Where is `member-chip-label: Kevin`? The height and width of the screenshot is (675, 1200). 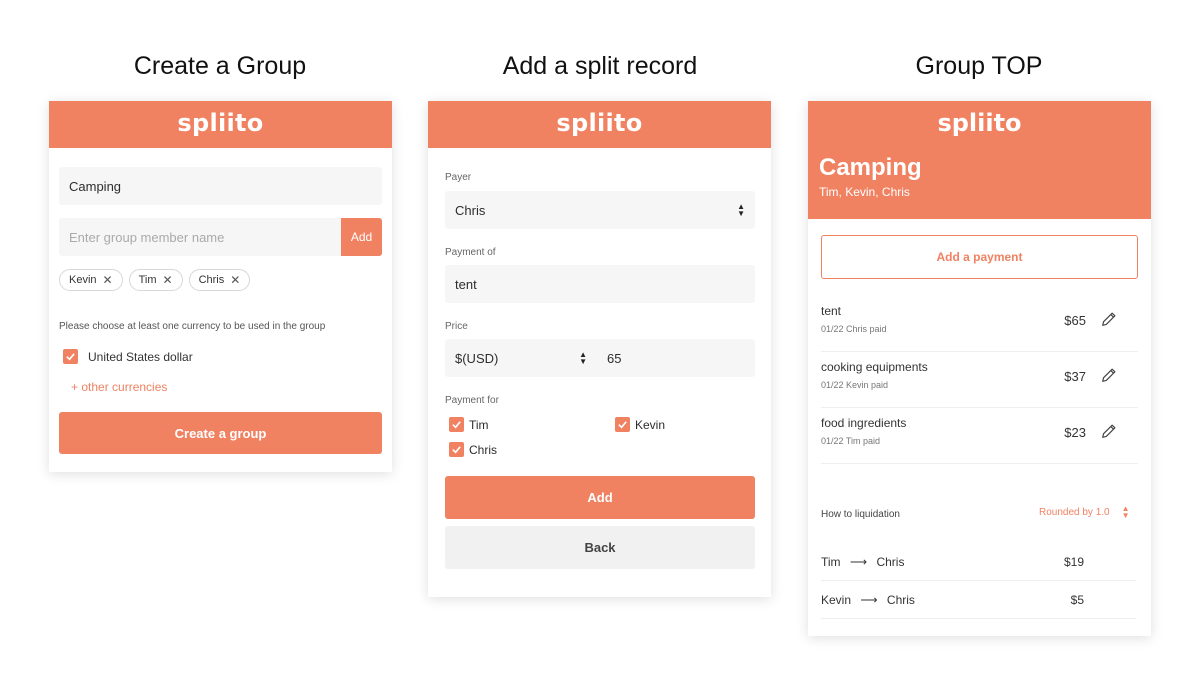
member-chip-label: Kevin is located at coordinates (83, 280).